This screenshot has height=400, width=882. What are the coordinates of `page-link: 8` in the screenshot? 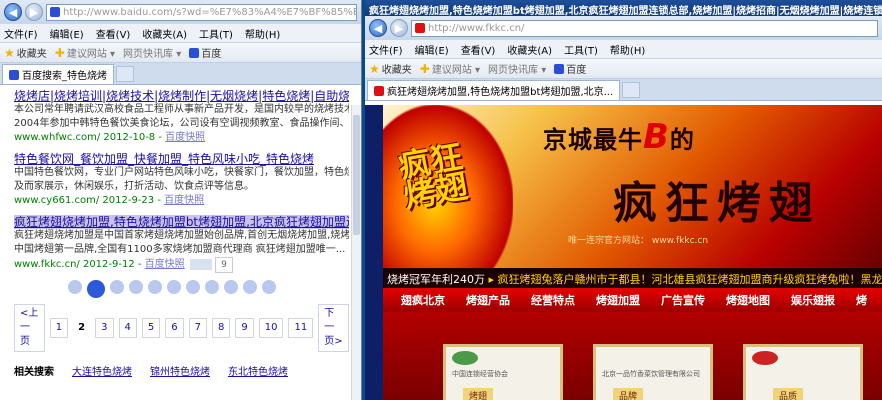 It's located at (221, 328).